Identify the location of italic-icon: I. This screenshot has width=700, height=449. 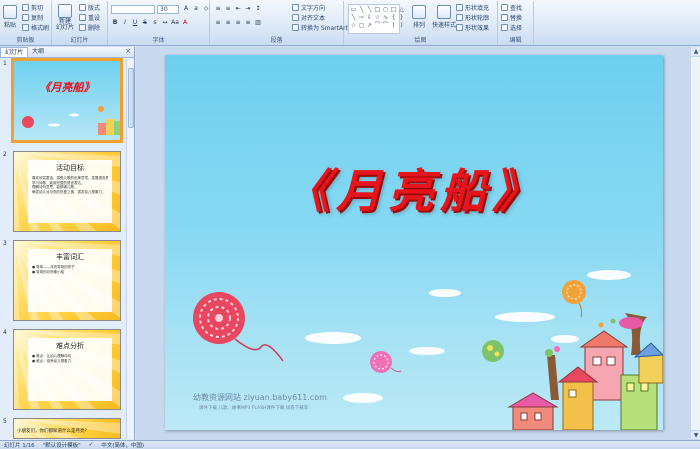
(125, 23).